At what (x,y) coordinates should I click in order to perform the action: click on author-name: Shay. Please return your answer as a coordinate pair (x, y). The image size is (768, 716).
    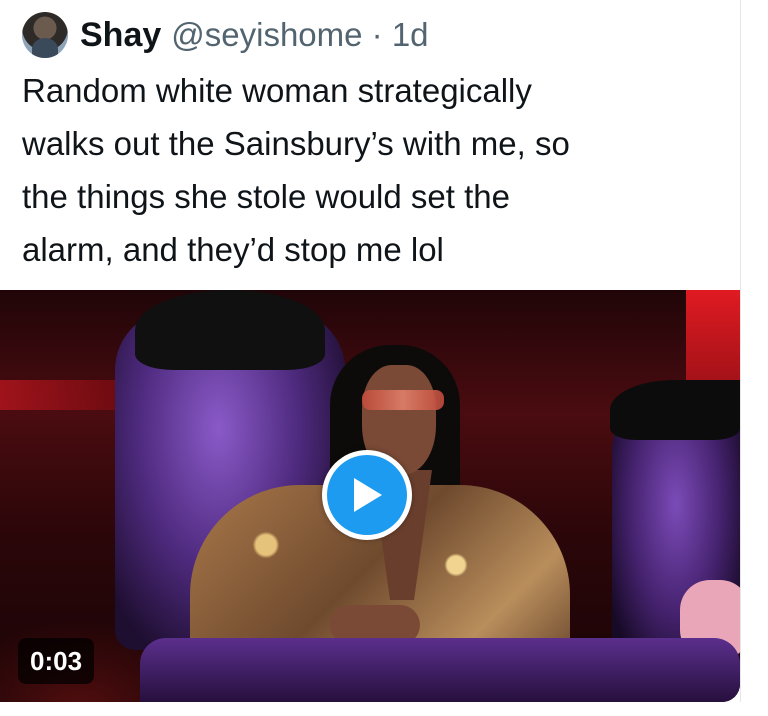
    Looking at the image, I should click on (120, 35).